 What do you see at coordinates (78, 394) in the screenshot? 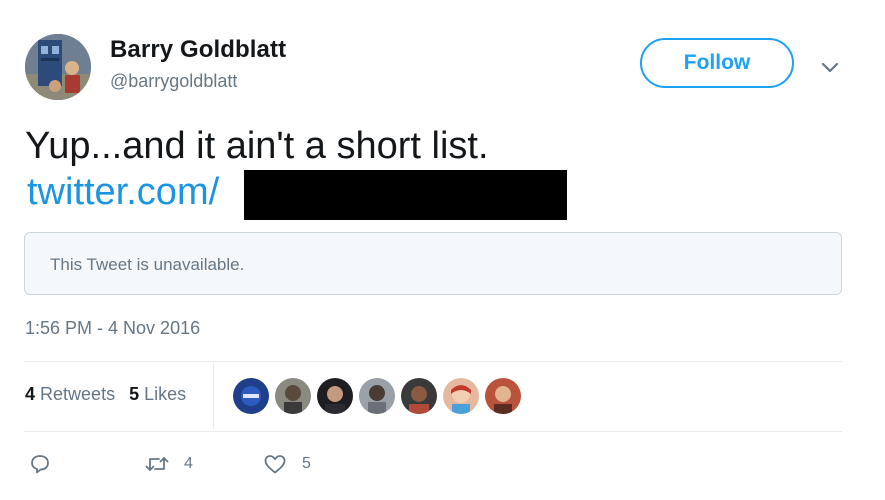
I see `retweets-label: Retweets` at bounding box center [78, 394].